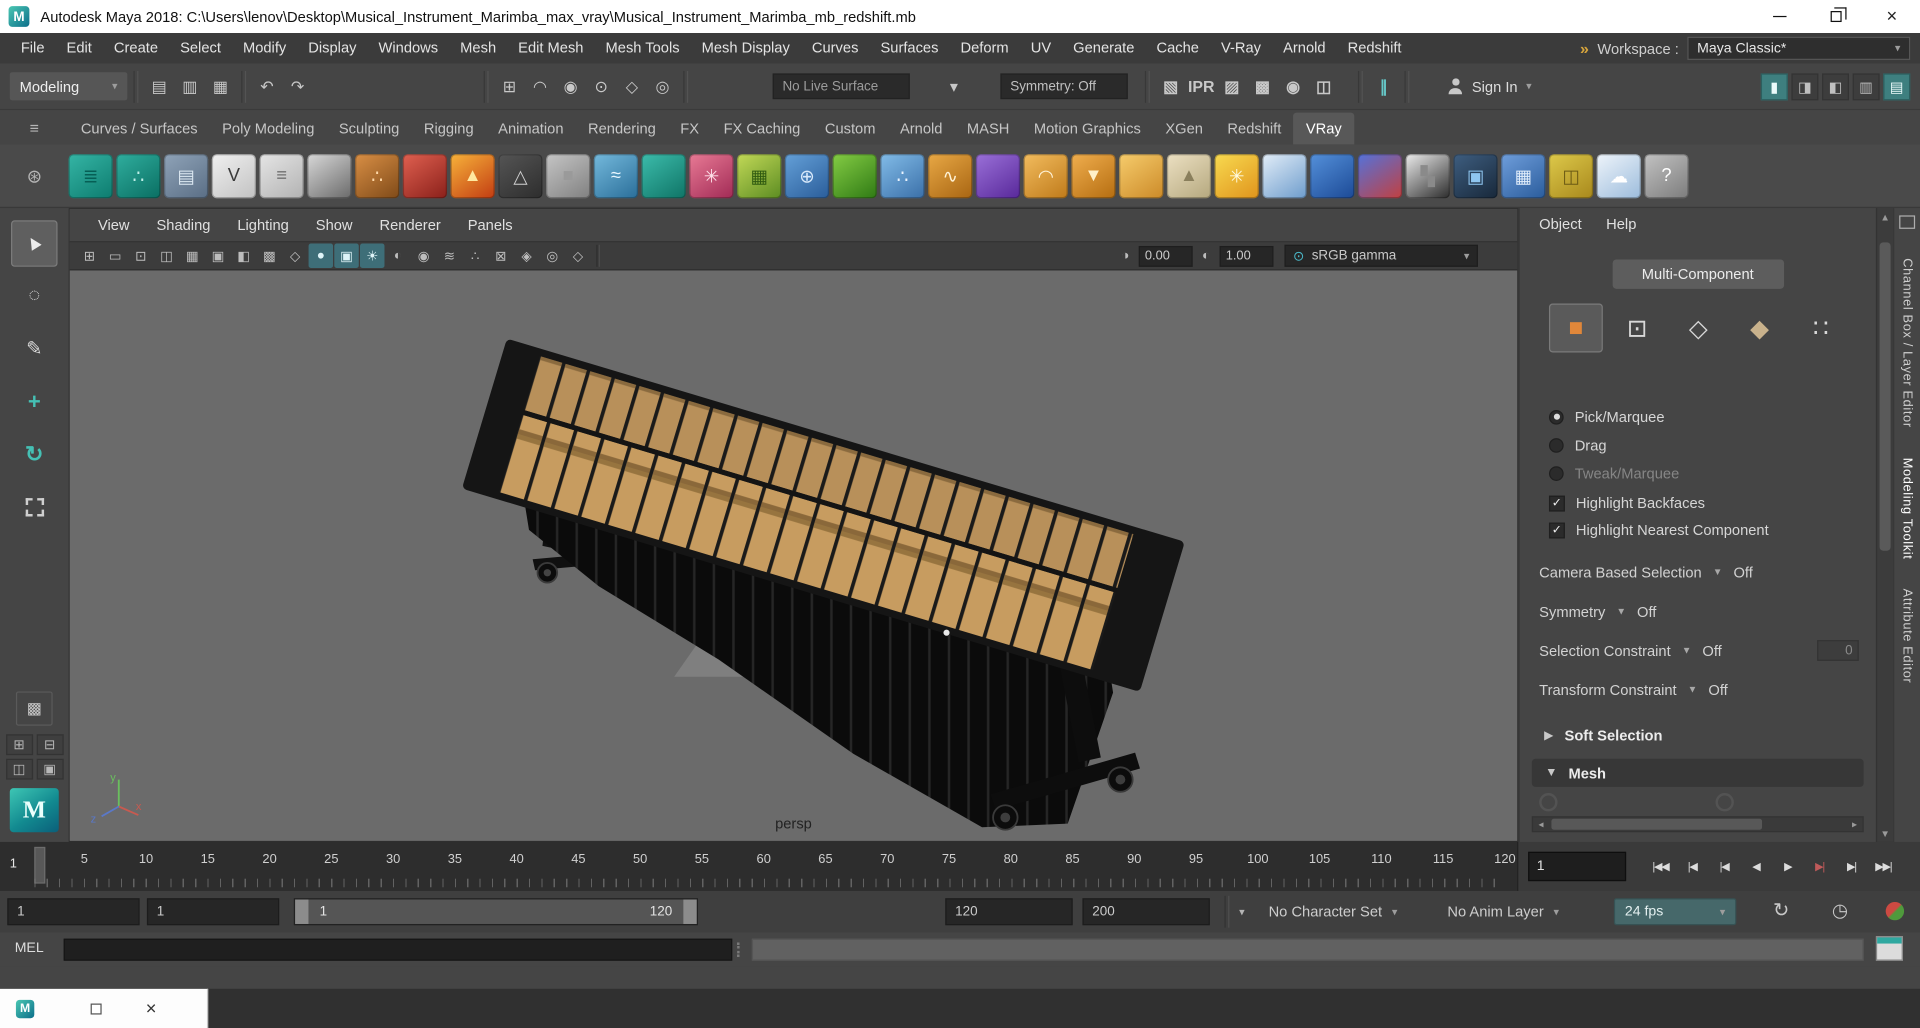 Image resolution: width=1920 pixels, height=1028 pixels. Describe the element at coordinates (213, 912) in the screenshot. I see `playback-start-field` at that location.